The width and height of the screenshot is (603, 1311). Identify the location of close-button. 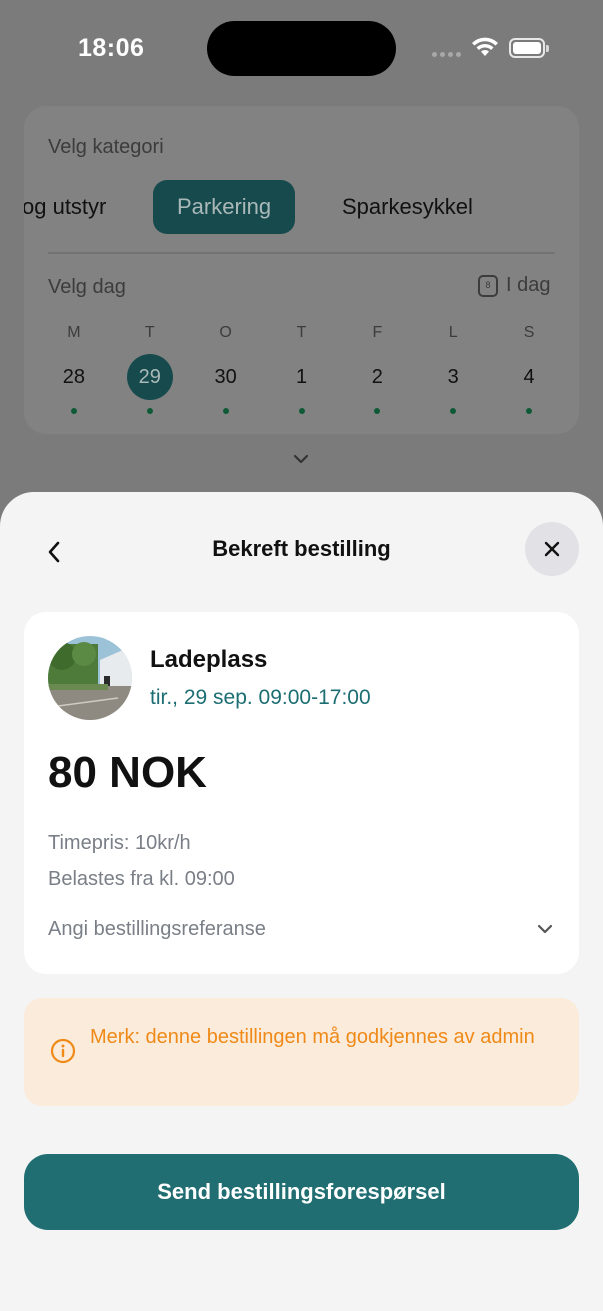
(552, 549).